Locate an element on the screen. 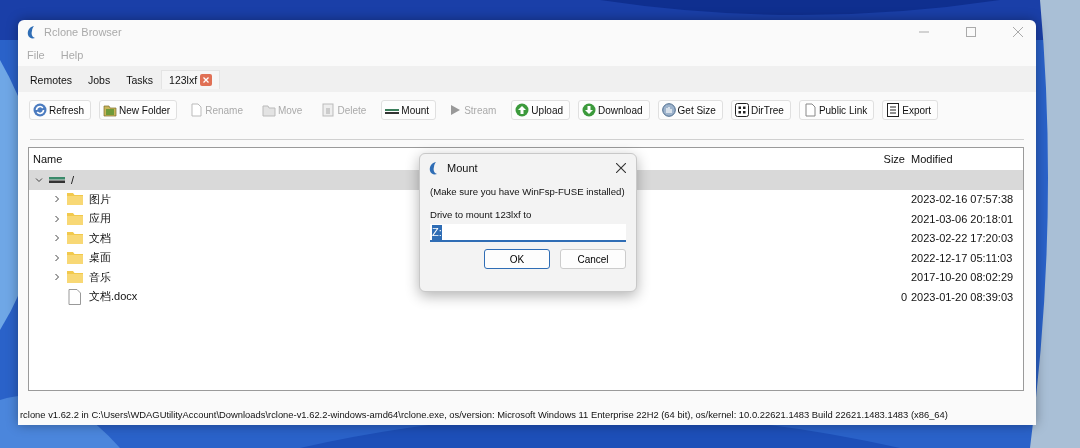  modified-date: 2021-03-06 20:18:01 is located at coordinates (962, 218).